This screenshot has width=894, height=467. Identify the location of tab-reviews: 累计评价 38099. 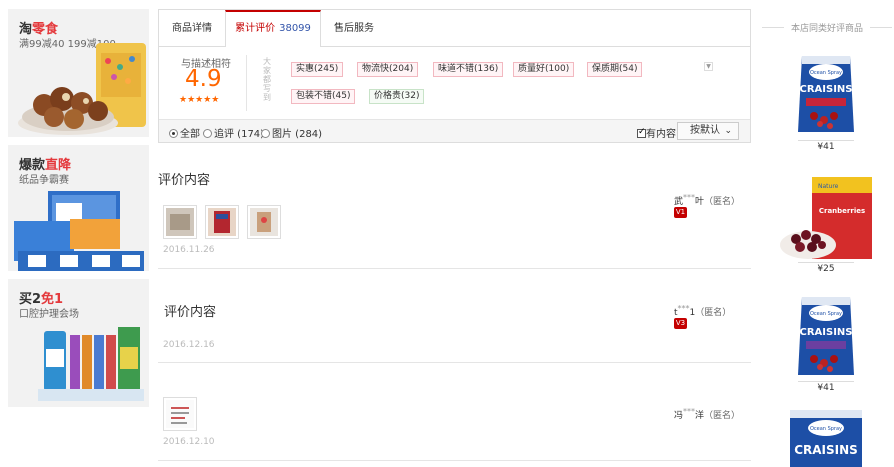
(273, 29).